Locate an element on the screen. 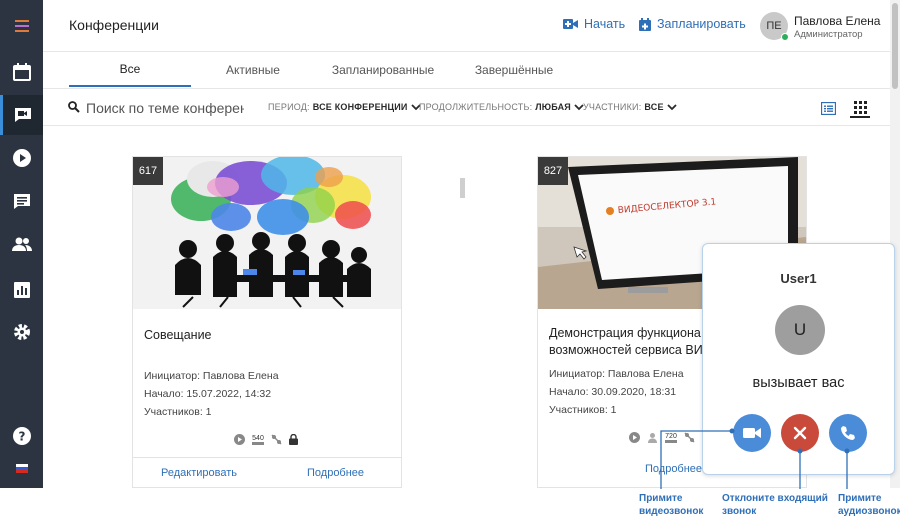 This screenshot has height=520, width=900. callout-accept-audio-line1: Примите is located at coordinates (860, 498).